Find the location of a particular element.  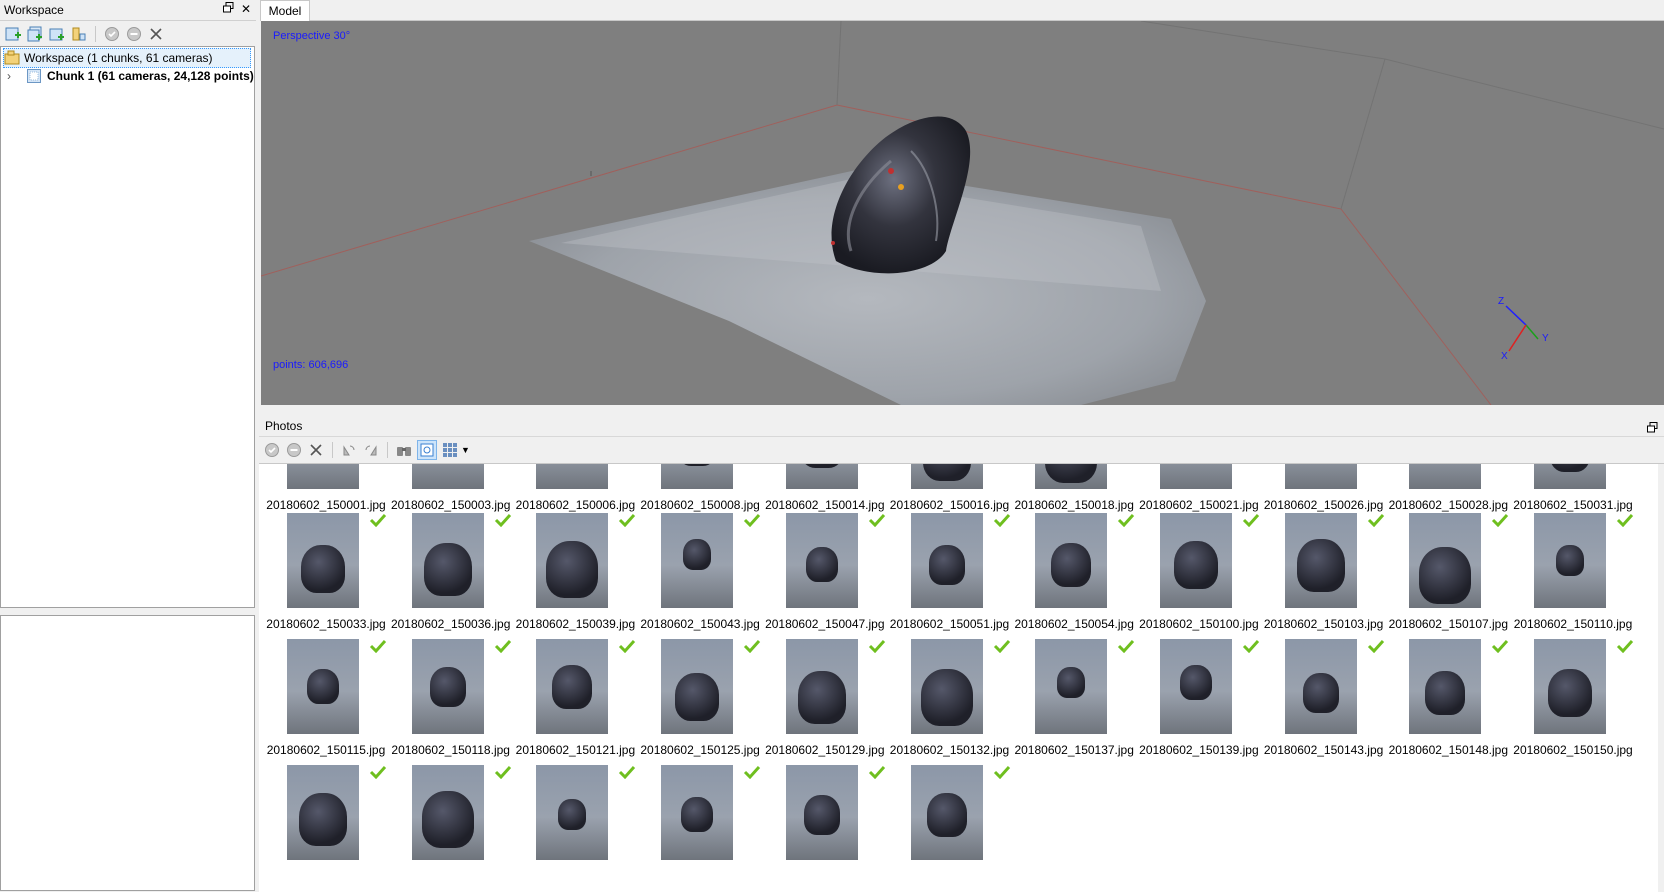

photo-thumbnail: 20180602_150028.jpg is located at coordinates (1448, 490).